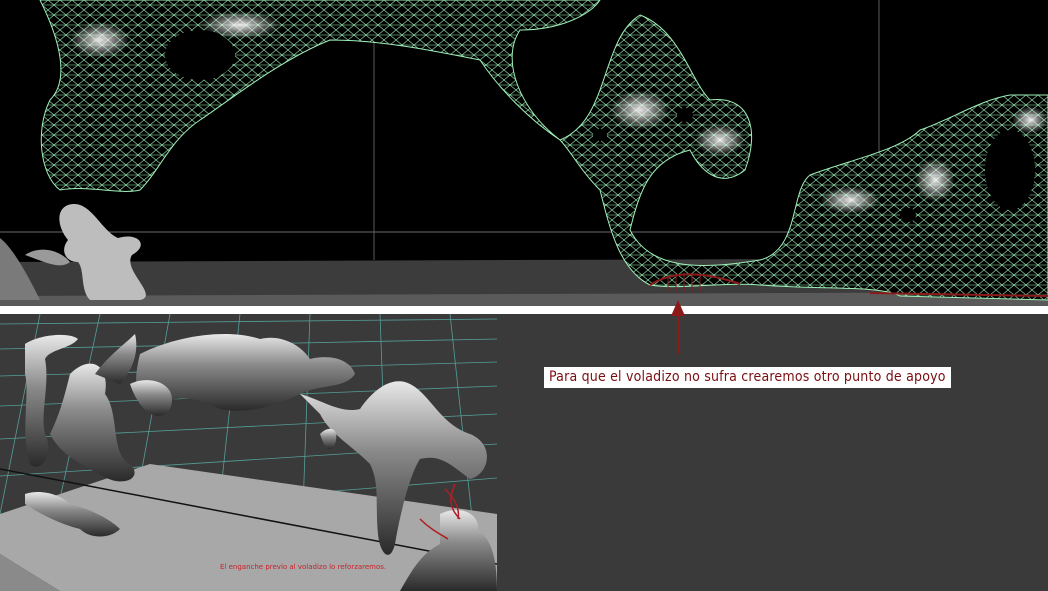 The width and height of the screenshot is (1048, 591). What do you see at coordinates (524, 310) in the screenshot?
I see `viewport-separator` at bounding box center [524, 310].